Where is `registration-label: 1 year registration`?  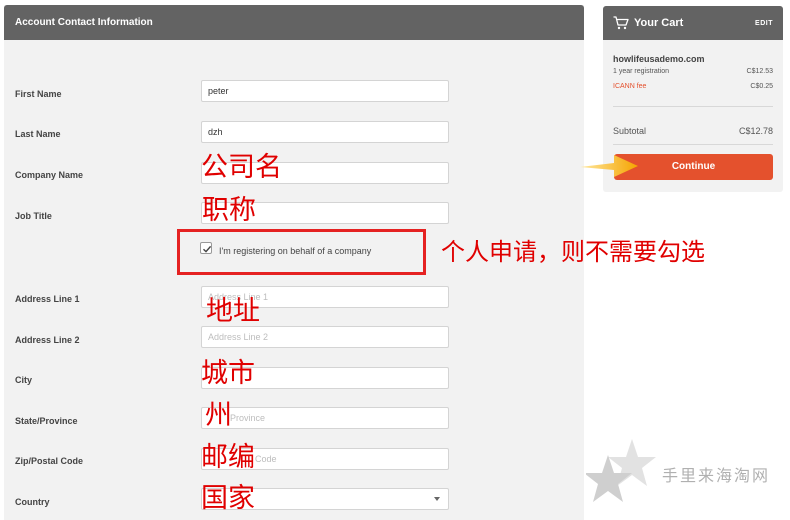
registration-label: 1 year registration is located at coordinates (641, 71).